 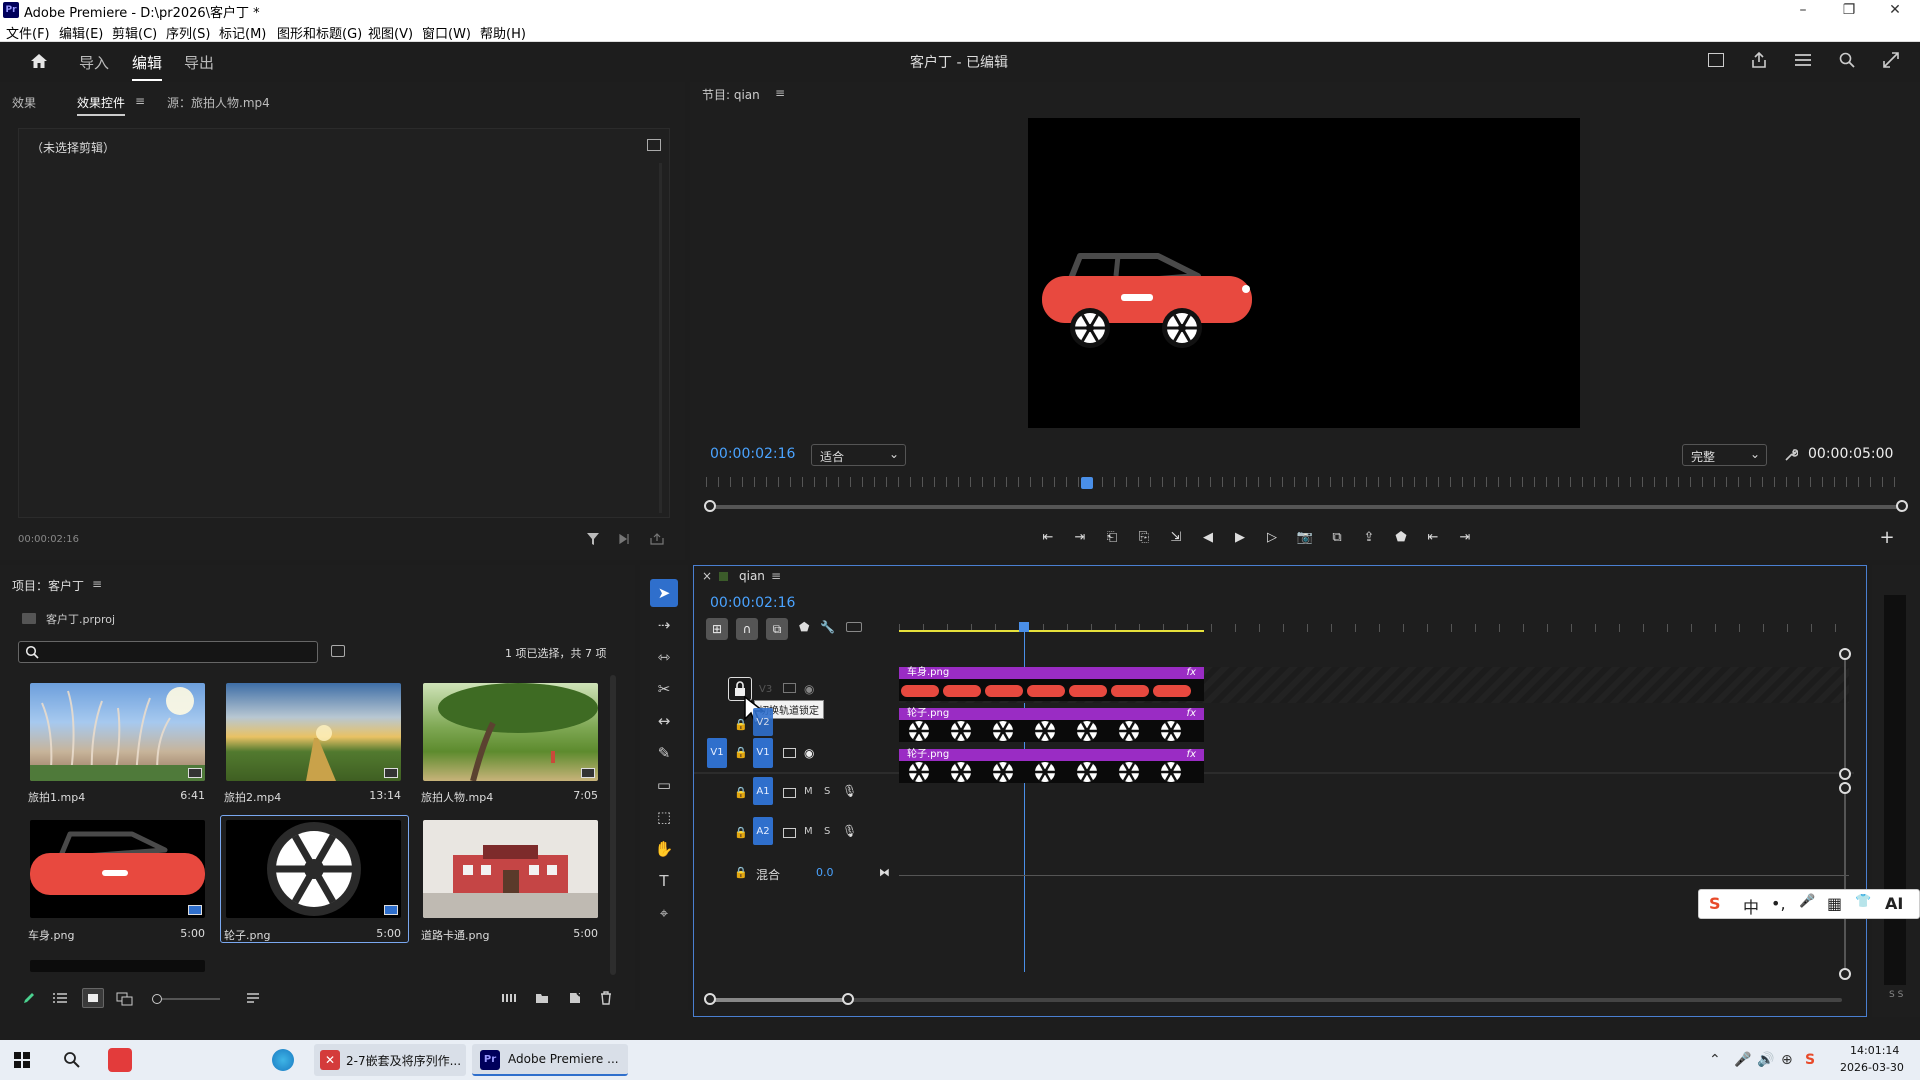 I want to click on ime-skin-icon: 👕, so click(x=1863, y=901).